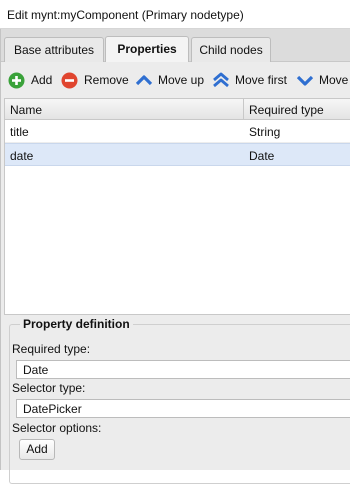 The image size is (350, 484). I want to click on chevron-down-icon, so click(305, 80).